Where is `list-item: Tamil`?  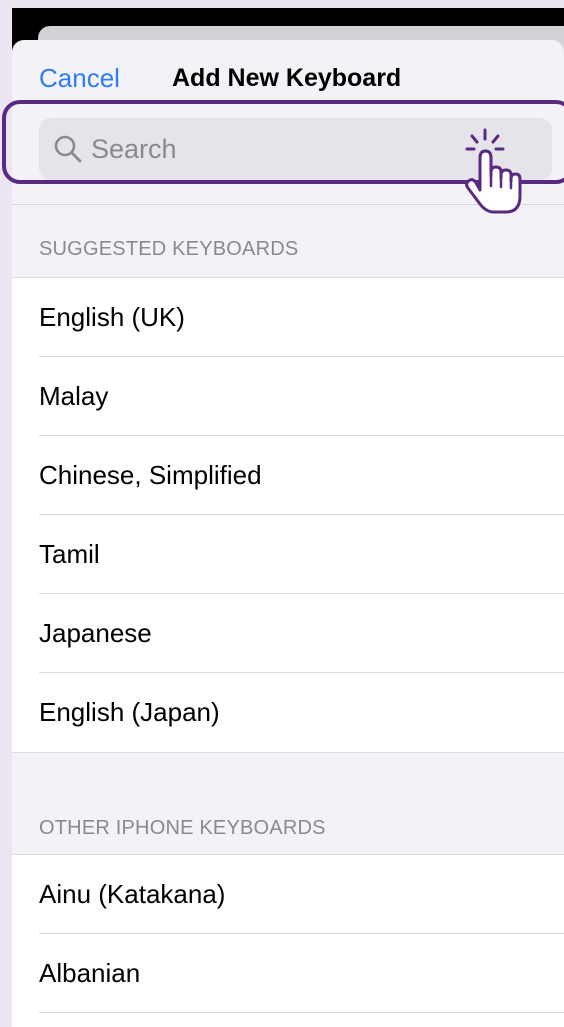 list-item: Tamil is located at coordinates (288, 554).